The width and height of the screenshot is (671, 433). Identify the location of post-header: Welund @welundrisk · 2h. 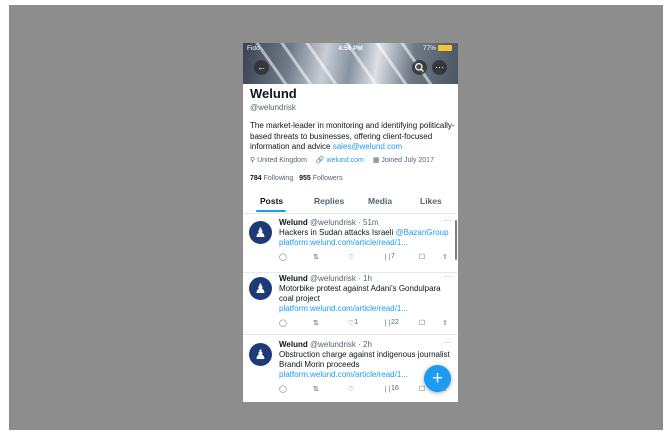
(325, 344).